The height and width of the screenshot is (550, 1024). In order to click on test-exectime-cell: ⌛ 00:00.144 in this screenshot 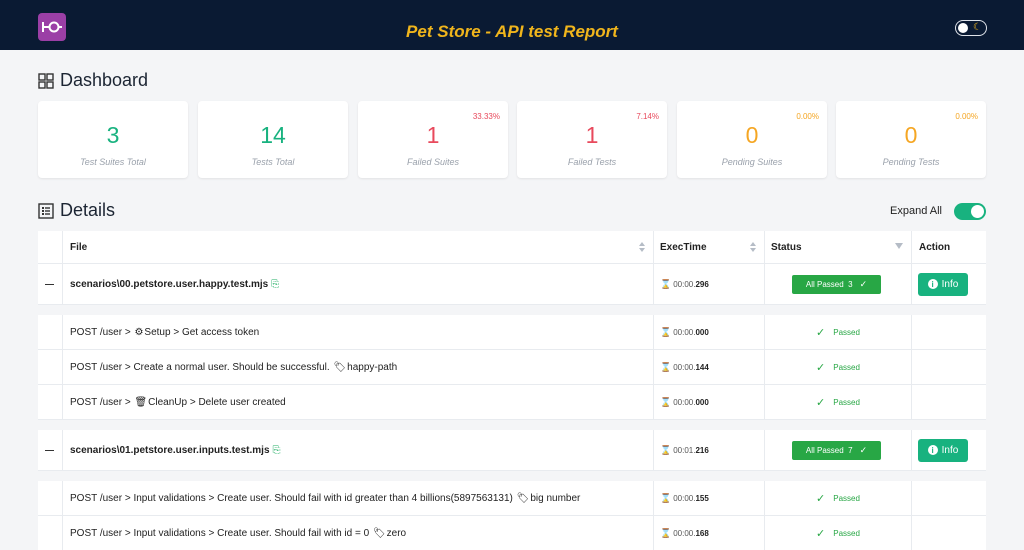, I will do `click(708, 367)`.